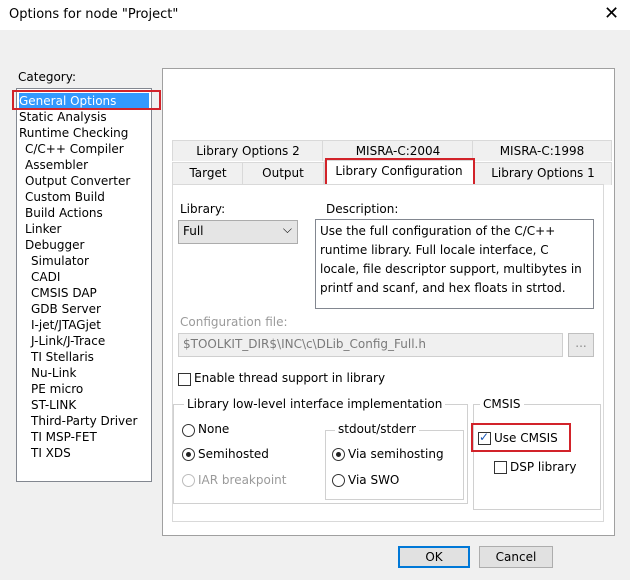 The image size is (630, 580). I want to click on config-file-label: Configuration file:, so click(234, 322).